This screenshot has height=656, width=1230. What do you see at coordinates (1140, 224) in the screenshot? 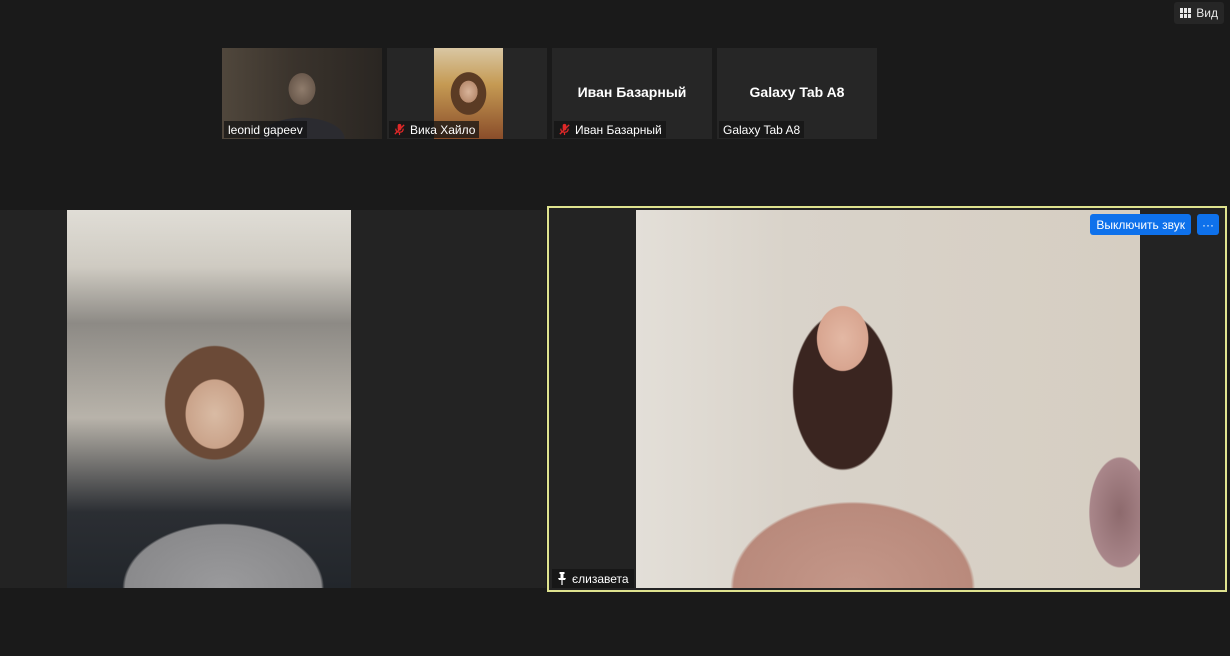
I see `mute-participant-button: Выключить звук` at bounding box center [1140, 224].